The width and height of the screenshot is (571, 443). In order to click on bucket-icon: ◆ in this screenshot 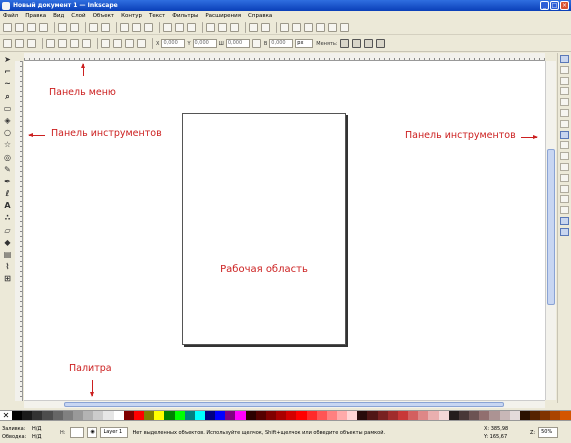, I will do `click(8, 243)`.